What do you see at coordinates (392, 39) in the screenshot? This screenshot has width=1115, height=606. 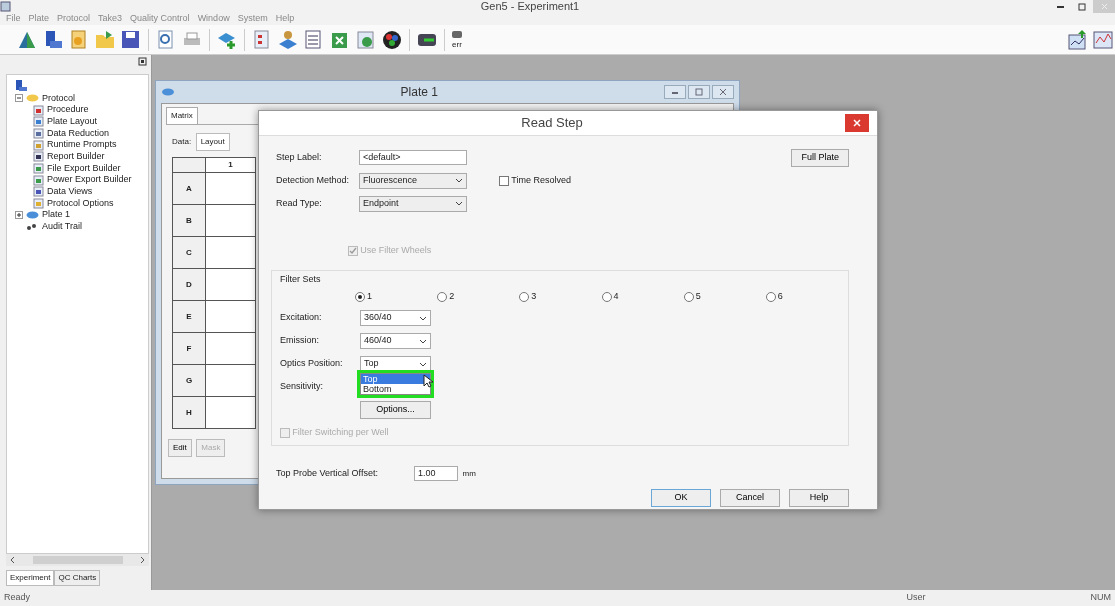 I see `color-wheel-icon` at bounding box center [392, 39].